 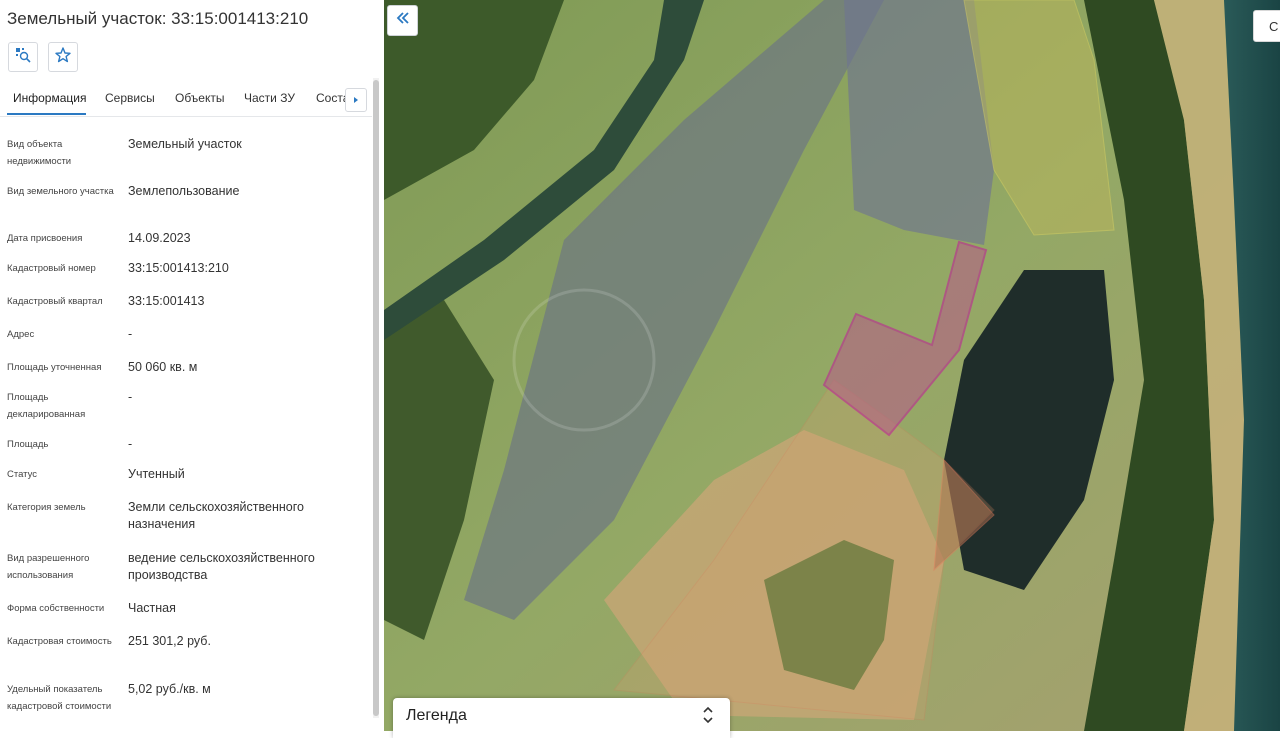 What do you see at coordinates (159, 238) in the screenshot?
I see `field-value: 14.09.2023` at bounding box center [159, 238].